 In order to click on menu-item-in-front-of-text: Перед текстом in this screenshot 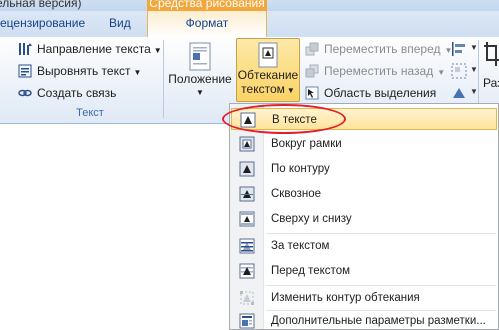, I will do `click(364, 271)`.